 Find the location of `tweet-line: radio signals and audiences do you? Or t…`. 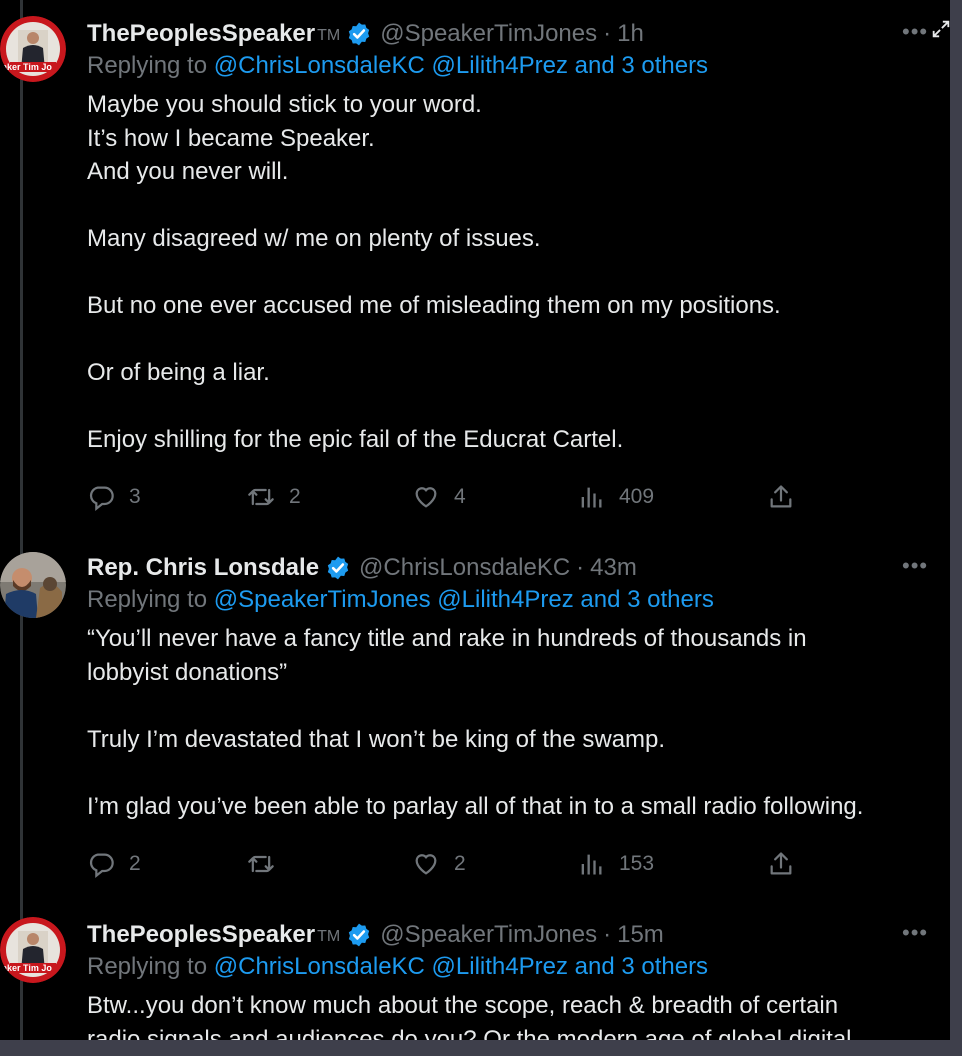

tweet-line: radio signals and audiences do you? Or t… is located at coordinates (469, 1033).